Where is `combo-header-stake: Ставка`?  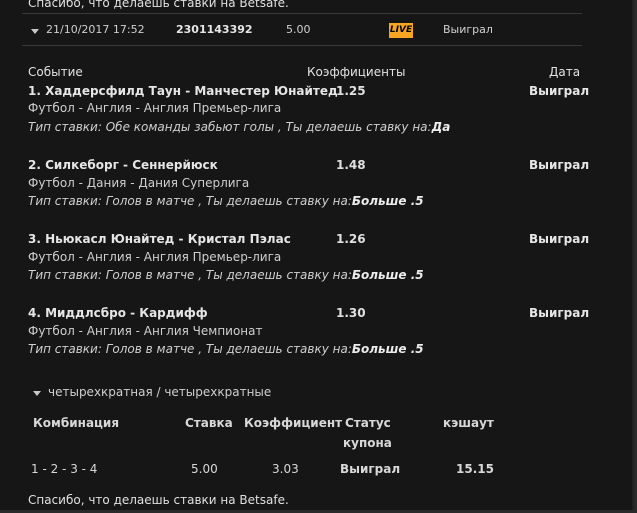 combo-header-stake: Ставка is located at coordinates (209, 423).